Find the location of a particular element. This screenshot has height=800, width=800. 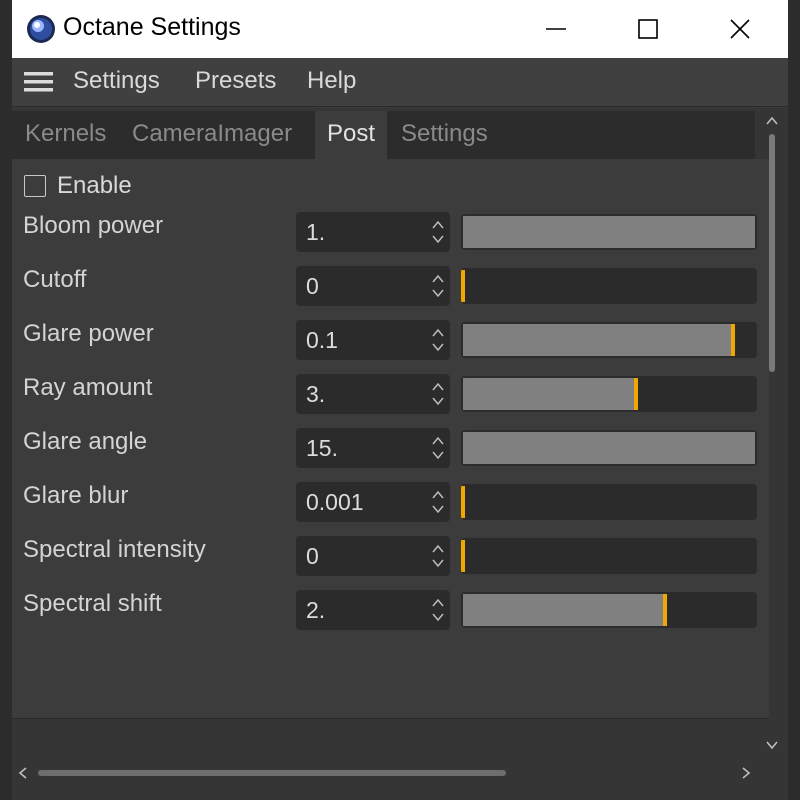

menu-presets: Presets is located at coordinates (235, 81).